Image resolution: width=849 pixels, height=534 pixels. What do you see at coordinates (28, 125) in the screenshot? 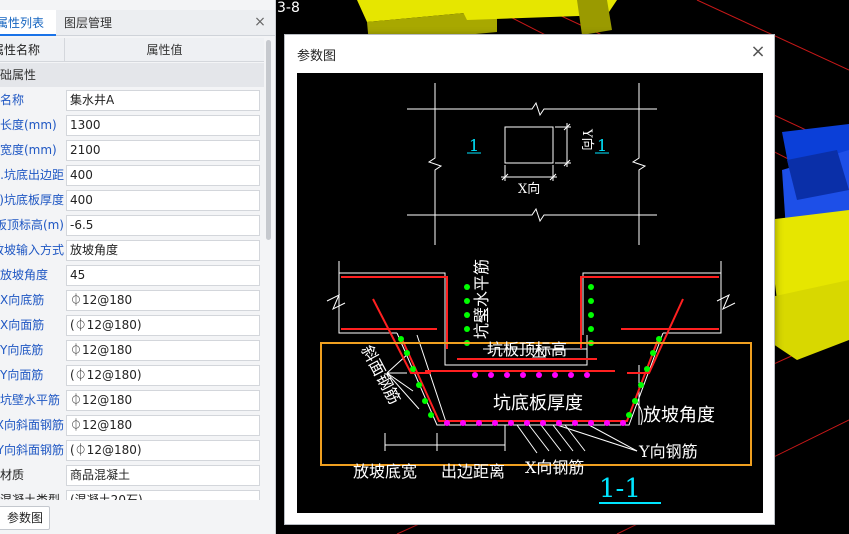
I see `property-name: 长度(mm)` at bounding box center [28, 125].